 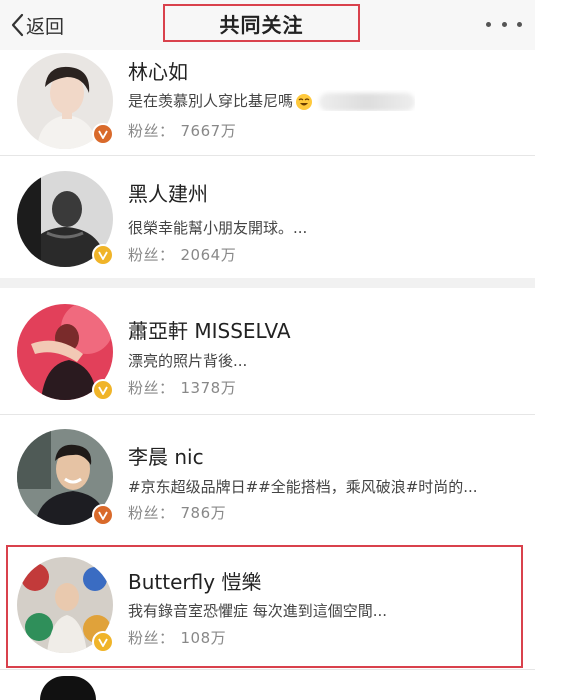 I want to click on back-label: 返回, so click(x=45, y=26).